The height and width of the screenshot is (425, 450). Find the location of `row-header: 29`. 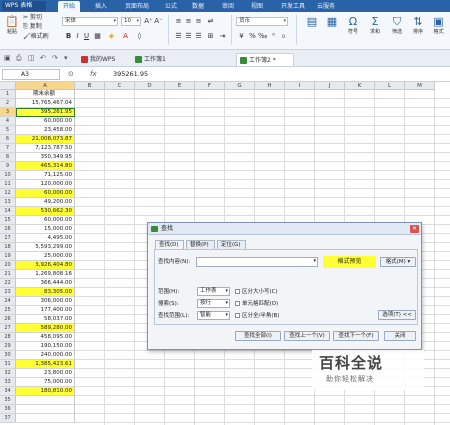

row-header: 29 is located at coordinates (8, 346).